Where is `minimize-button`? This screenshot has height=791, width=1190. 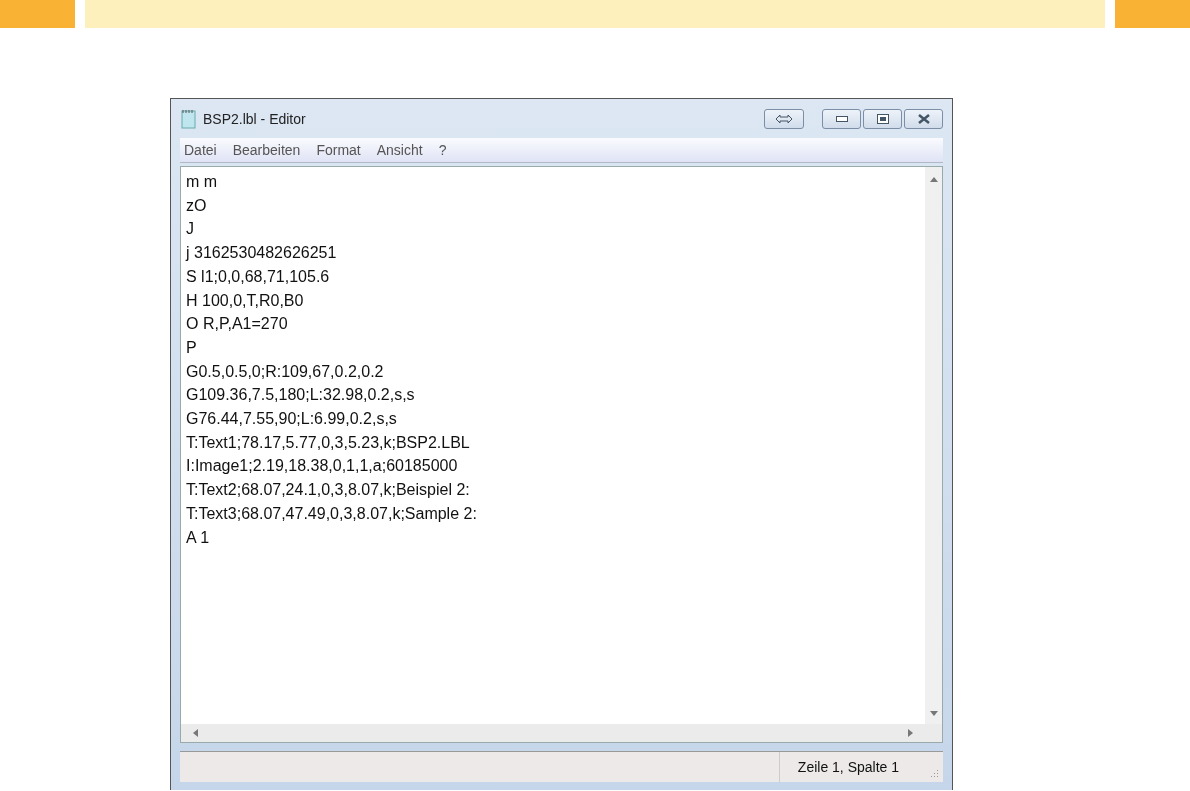
minimize-button is located at coordinates (841, 118).